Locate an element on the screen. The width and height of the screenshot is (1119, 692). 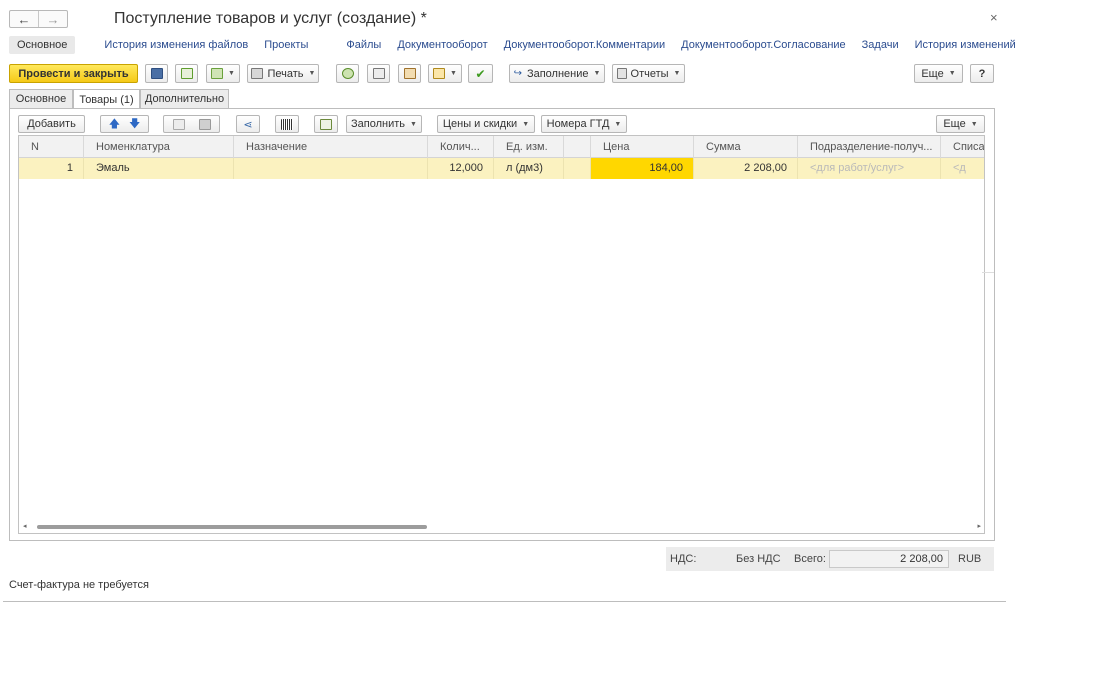
list-button is located at coordinates (378, 73).